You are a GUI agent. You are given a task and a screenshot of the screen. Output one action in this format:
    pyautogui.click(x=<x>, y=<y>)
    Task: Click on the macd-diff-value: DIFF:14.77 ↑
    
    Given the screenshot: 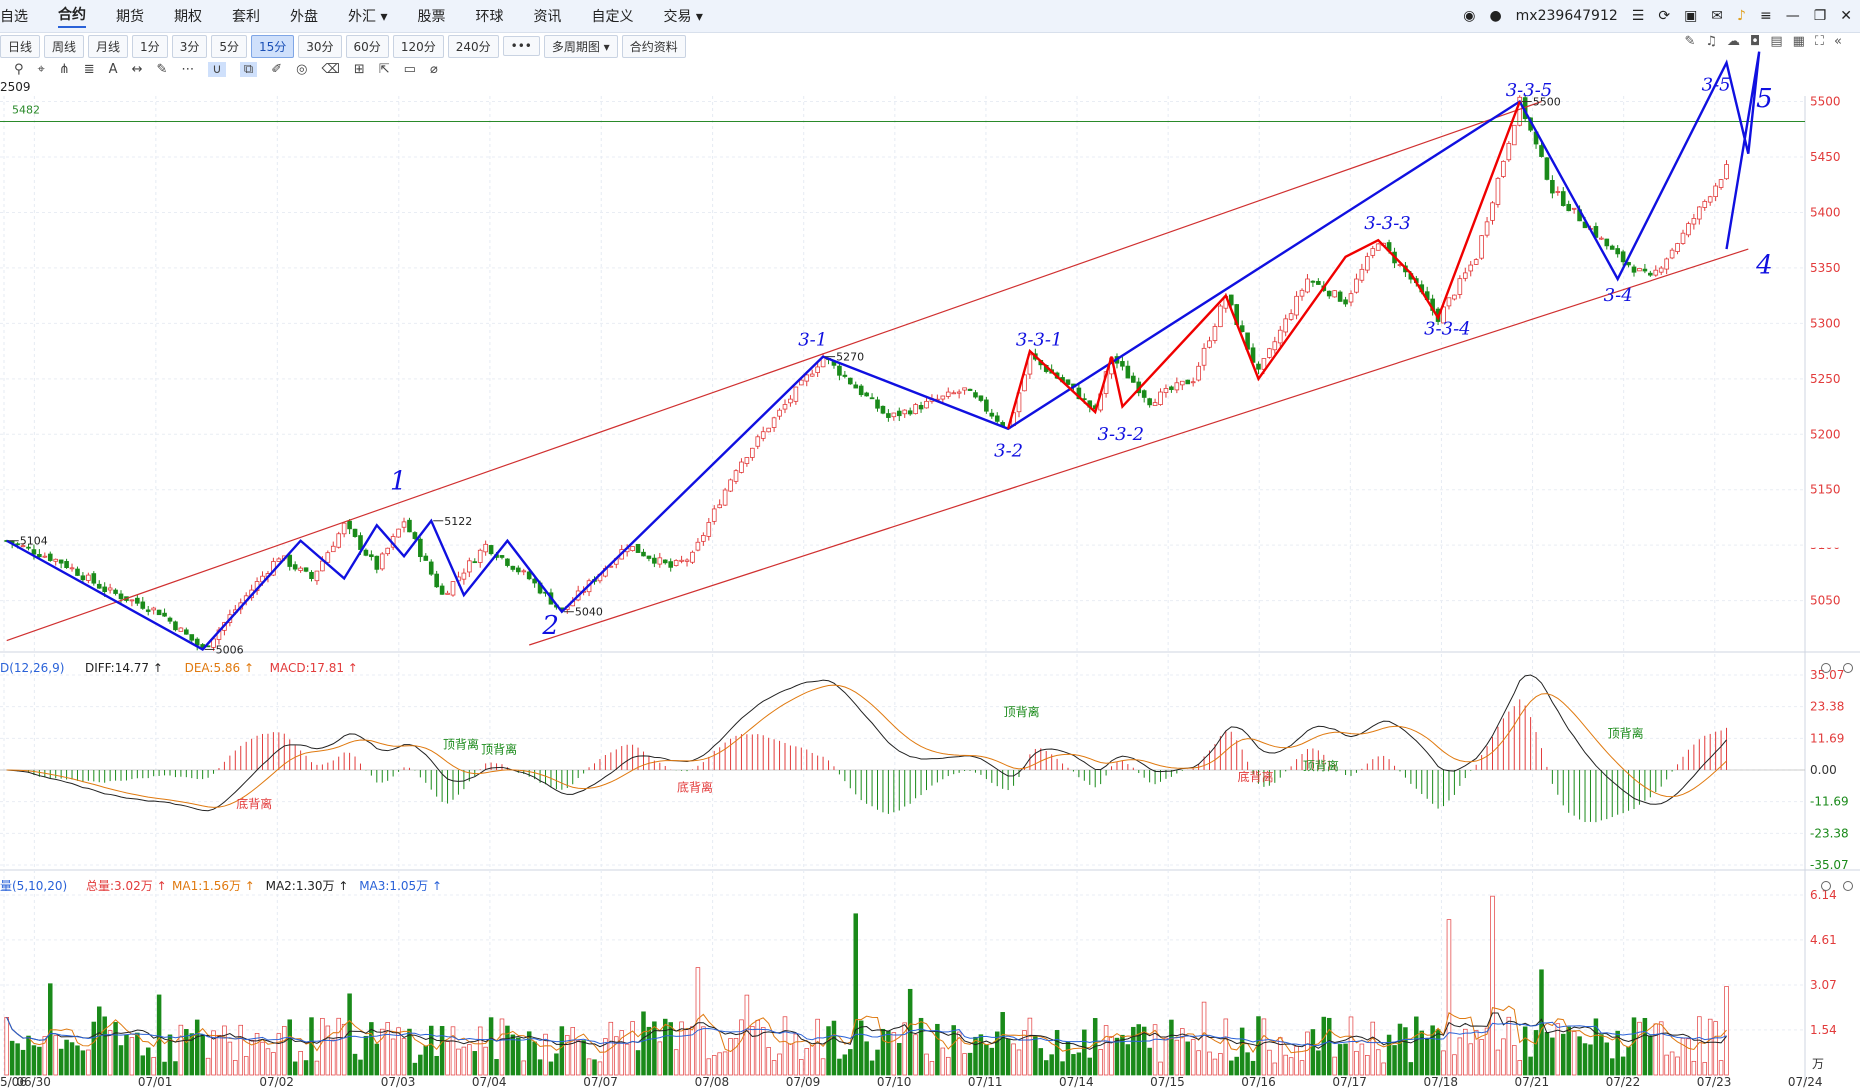 What is the action you would take?
    pyautogui.click(x=124, y=668)
    